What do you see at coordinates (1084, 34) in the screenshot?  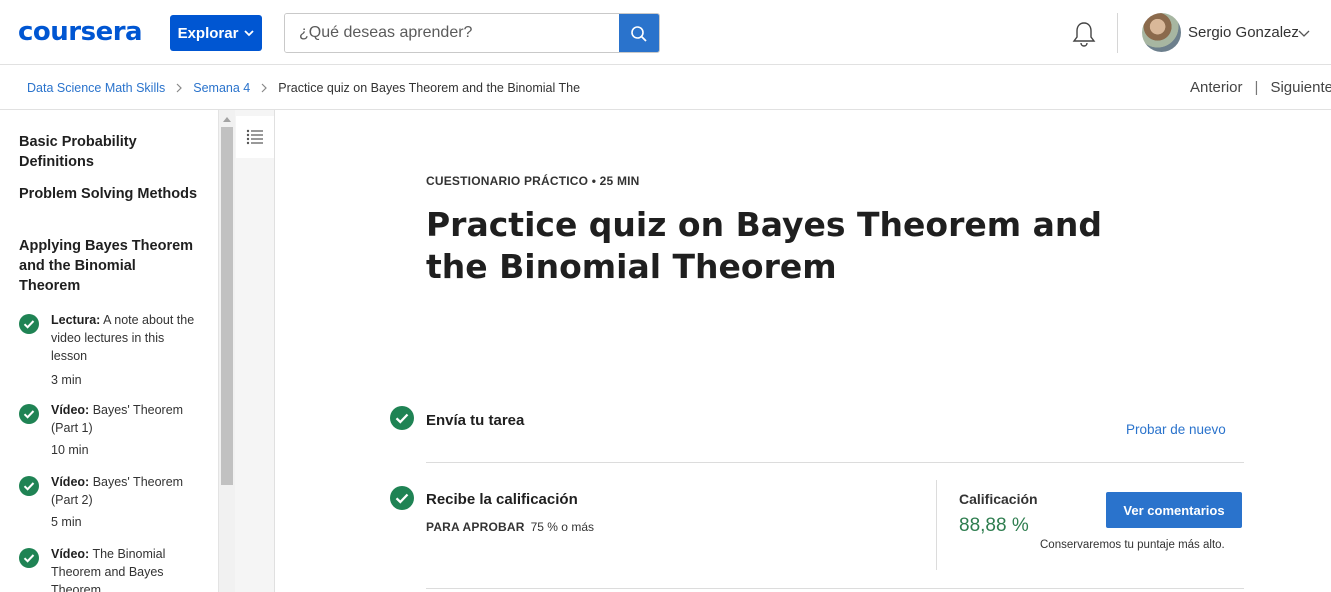 I see `notifications-bell-icon` at bounding box center [1084, 34].